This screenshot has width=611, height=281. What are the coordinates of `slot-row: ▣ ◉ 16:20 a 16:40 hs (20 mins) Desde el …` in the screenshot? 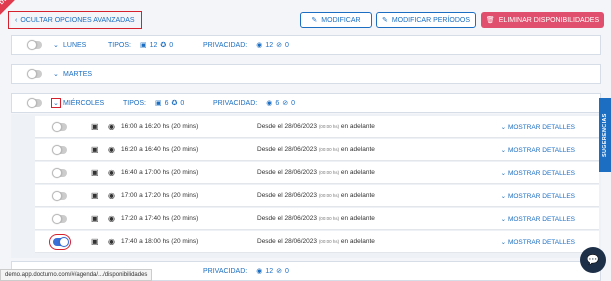 It's located at (317, 150).